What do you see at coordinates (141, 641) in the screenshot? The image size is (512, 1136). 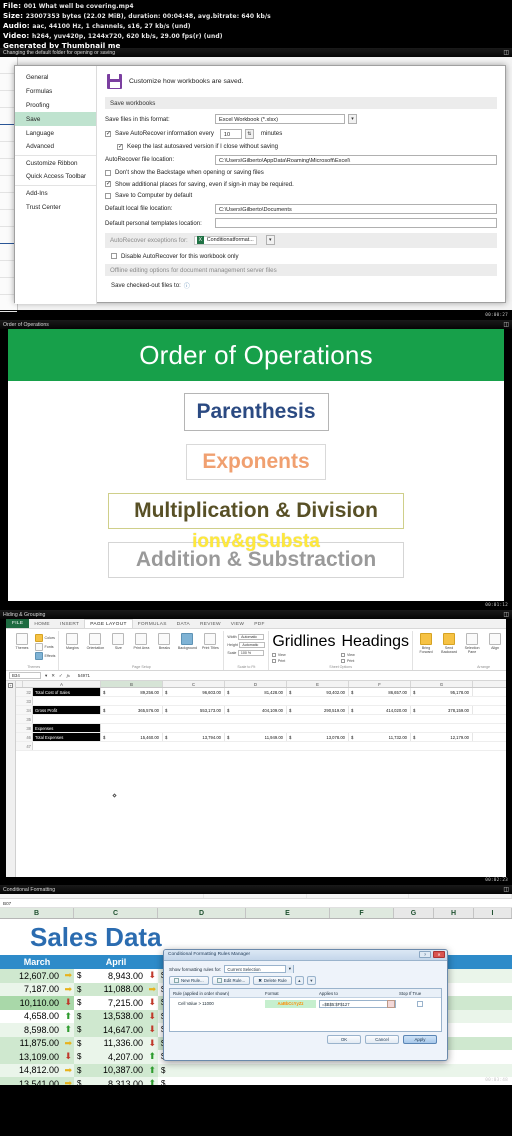 I see `button-print-area: Print Area` at bounding box center [141, 641].